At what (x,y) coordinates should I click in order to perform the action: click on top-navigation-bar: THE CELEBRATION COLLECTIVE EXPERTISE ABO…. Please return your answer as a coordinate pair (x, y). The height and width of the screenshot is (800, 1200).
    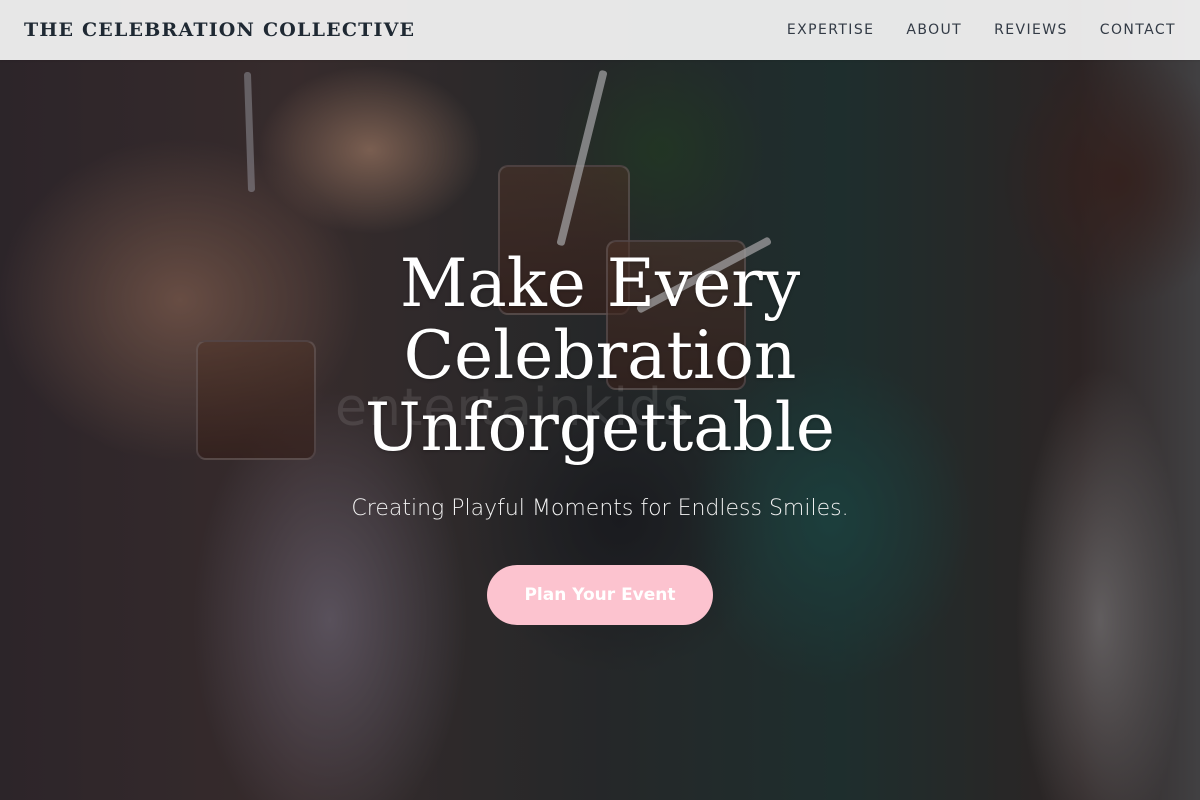
    Looking at the image, I should click on (600, 30).